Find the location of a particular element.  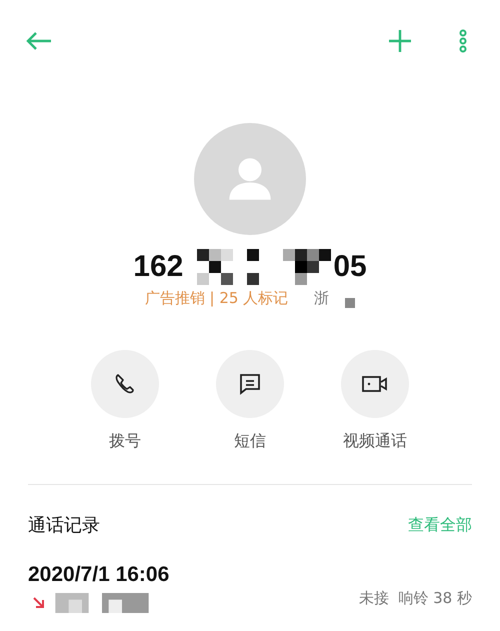

call-time: 2020/7/1 16:06 is located at coordinates (99, 575).